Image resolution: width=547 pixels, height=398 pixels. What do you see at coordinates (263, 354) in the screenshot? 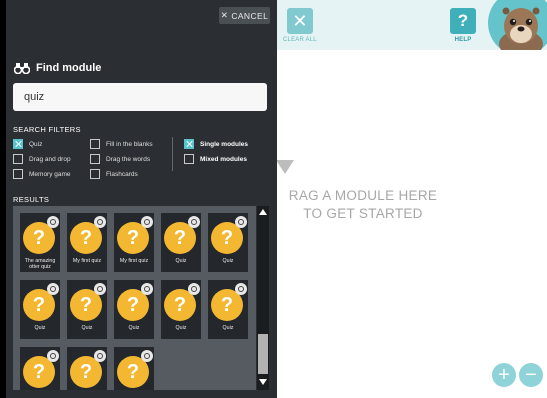
I see `scroll-thumb` at bounding box center [263, 354].